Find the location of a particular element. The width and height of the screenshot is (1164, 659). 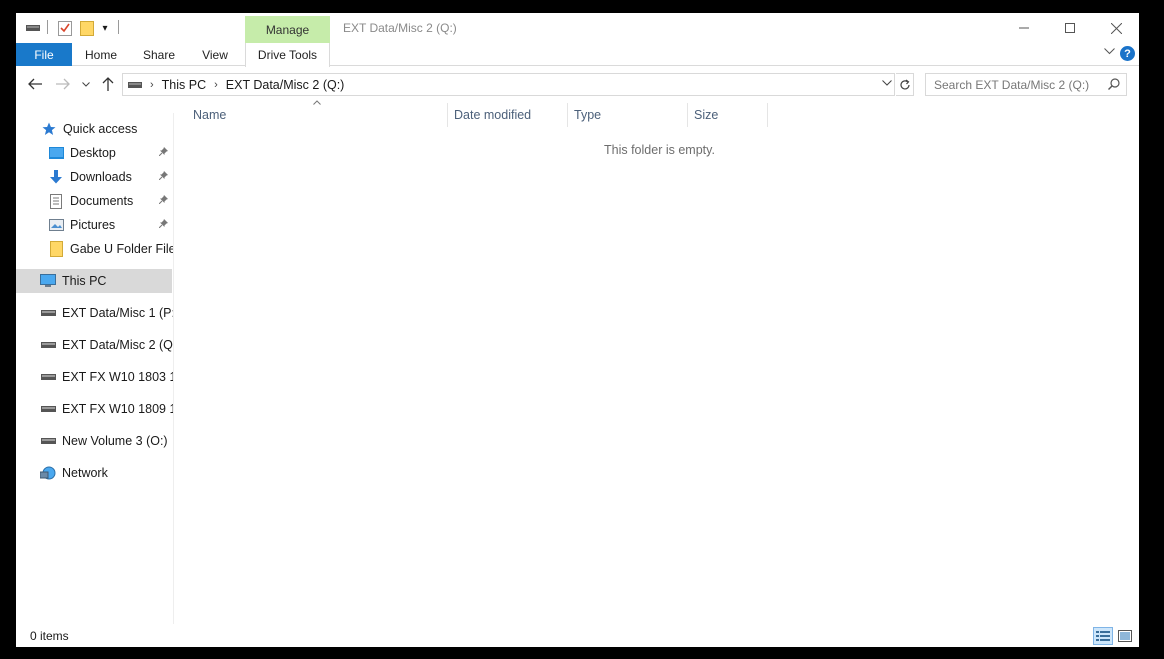

folder-icon is located at coordinates (56, 249).